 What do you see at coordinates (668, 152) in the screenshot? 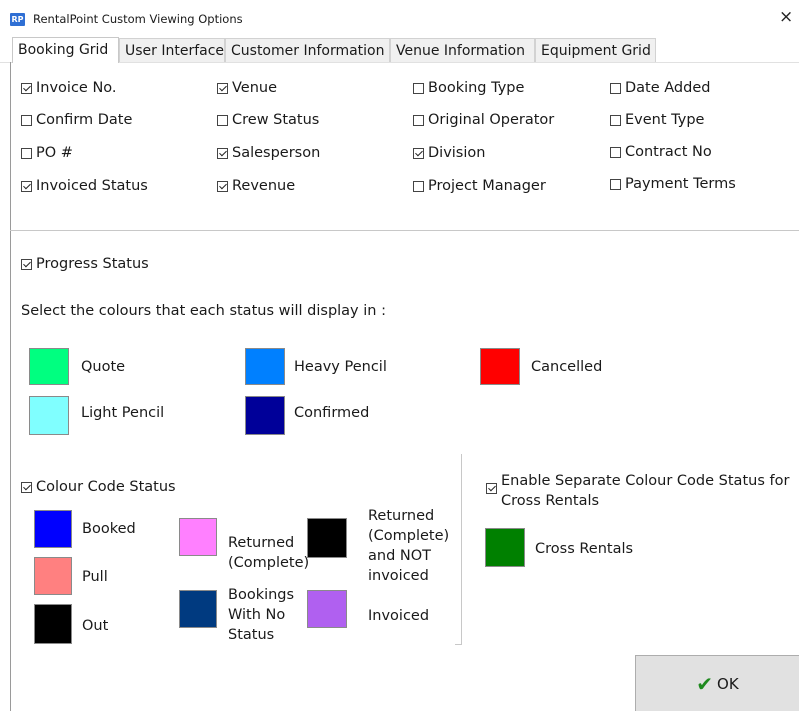
I see `checkbox-label: Contract No` at bounding box center [668, 152].